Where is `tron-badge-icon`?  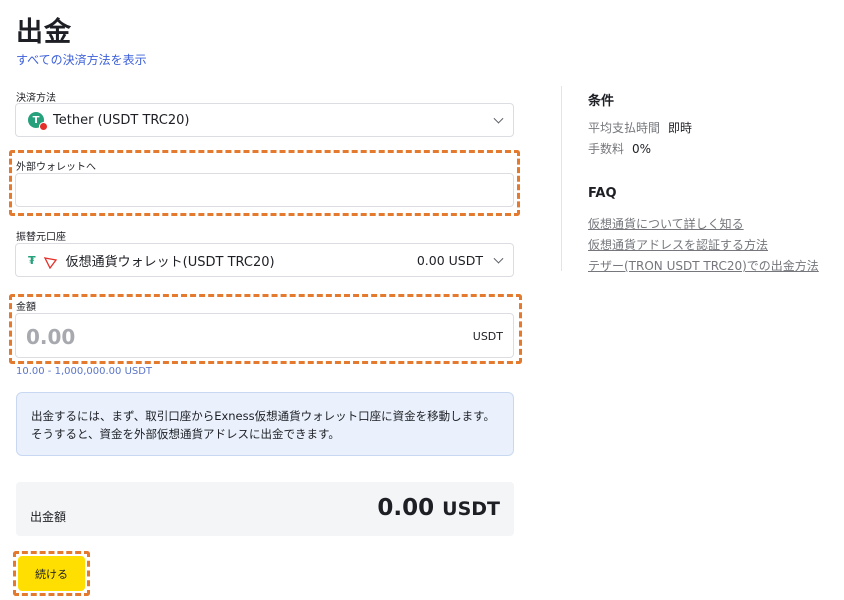
tron-badge-icon is located at coordinates (43, 126).